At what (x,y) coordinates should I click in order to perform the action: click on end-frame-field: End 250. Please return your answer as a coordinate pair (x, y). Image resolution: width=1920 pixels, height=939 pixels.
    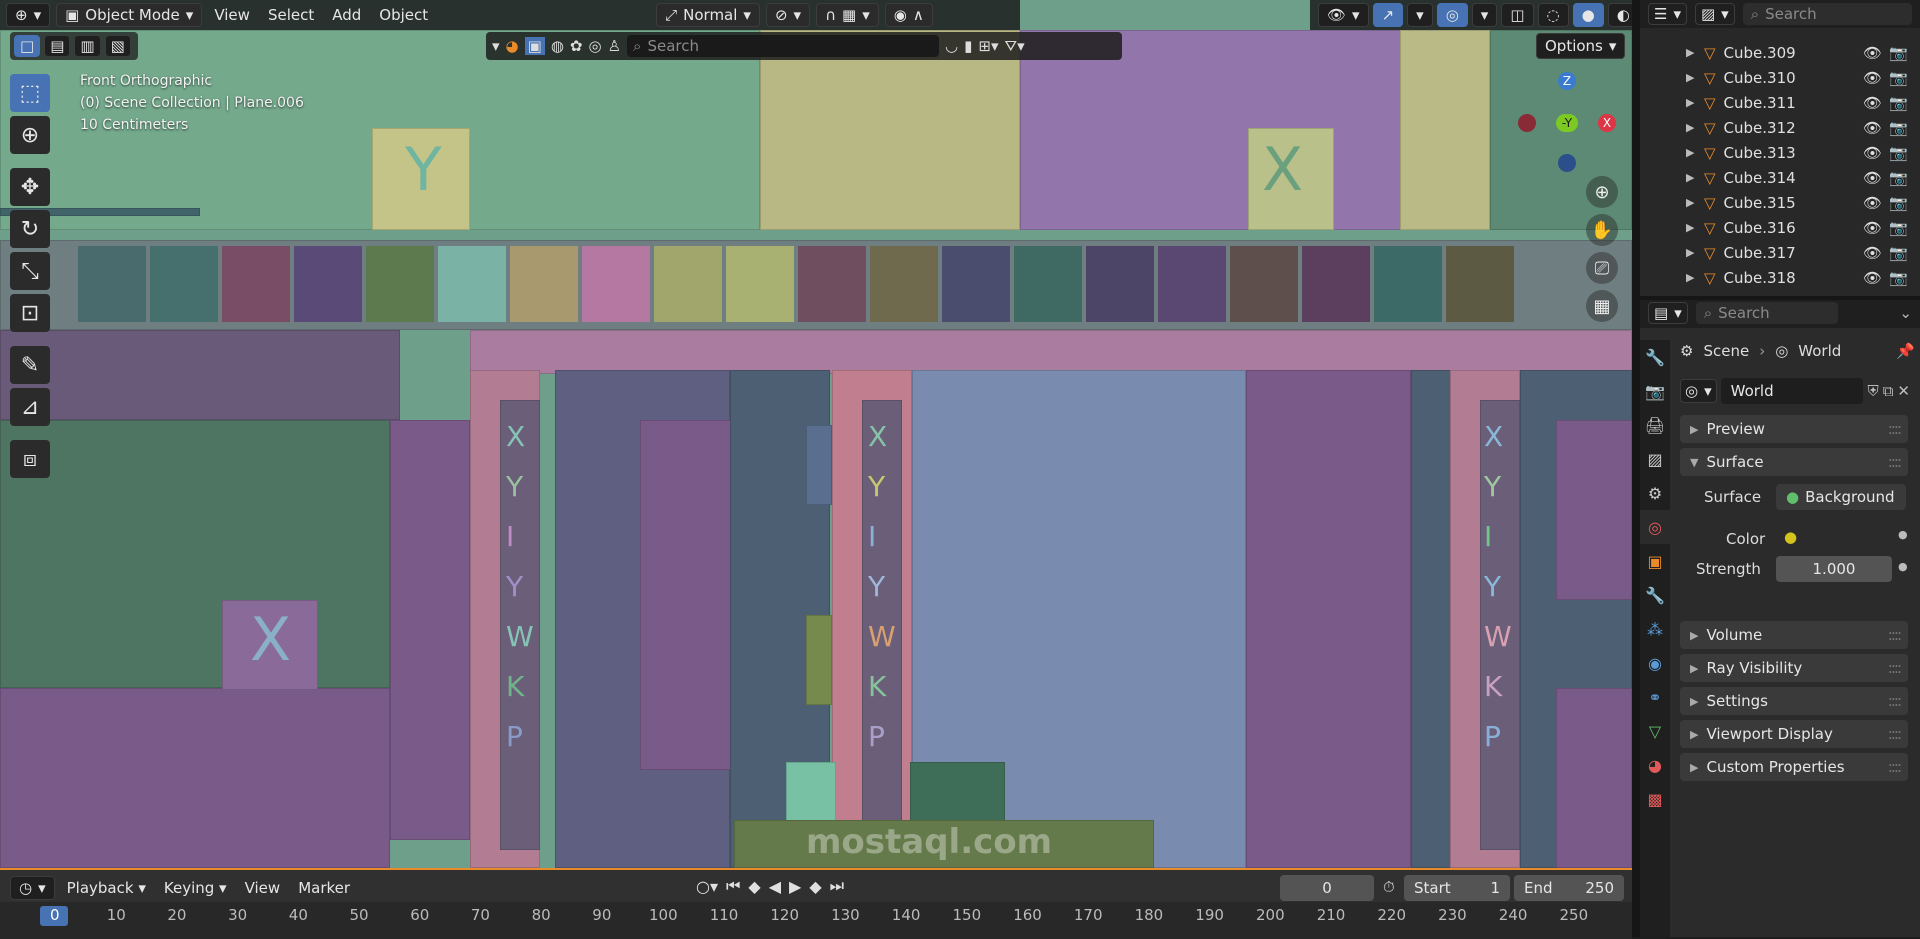
    Looking at the image, I should click on (1569, 888).